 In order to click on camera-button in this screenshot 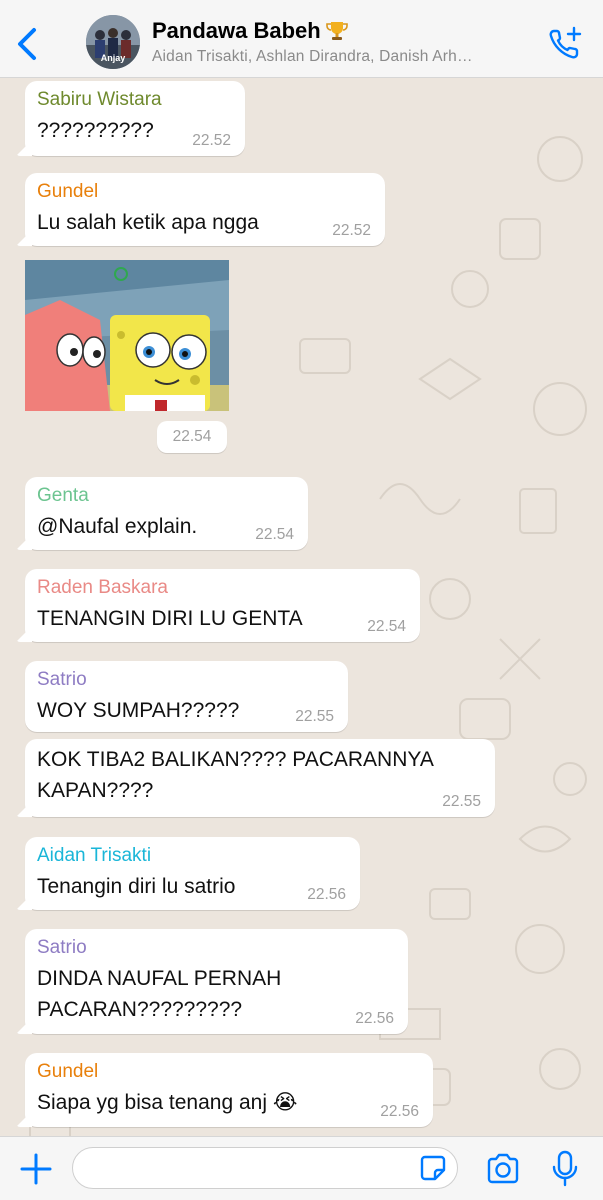, I will do `click(503, 1169)`.